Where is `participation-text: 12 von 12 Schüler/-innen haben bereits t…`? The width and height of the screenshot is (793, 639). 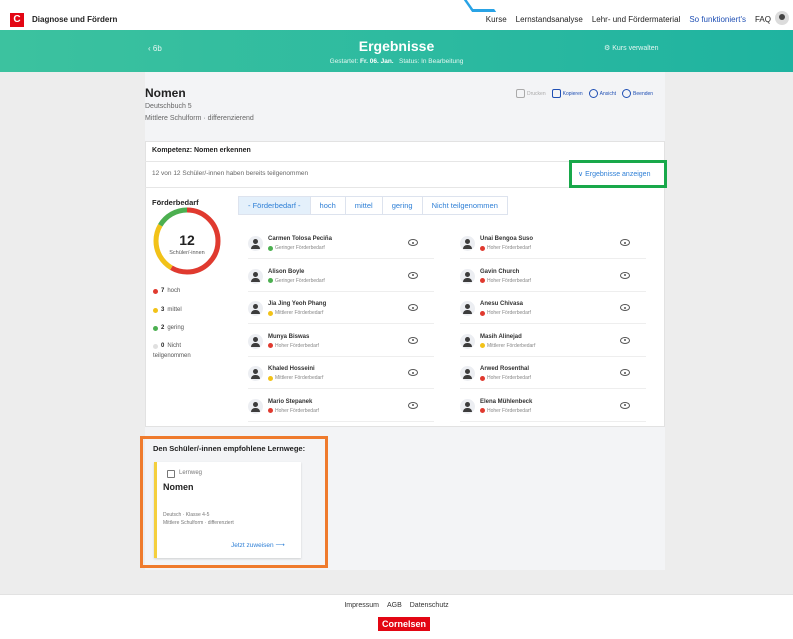 participation-text: 12 von 12 Schüler/-innen haben bereits t… is located at coordinates (230, 173).